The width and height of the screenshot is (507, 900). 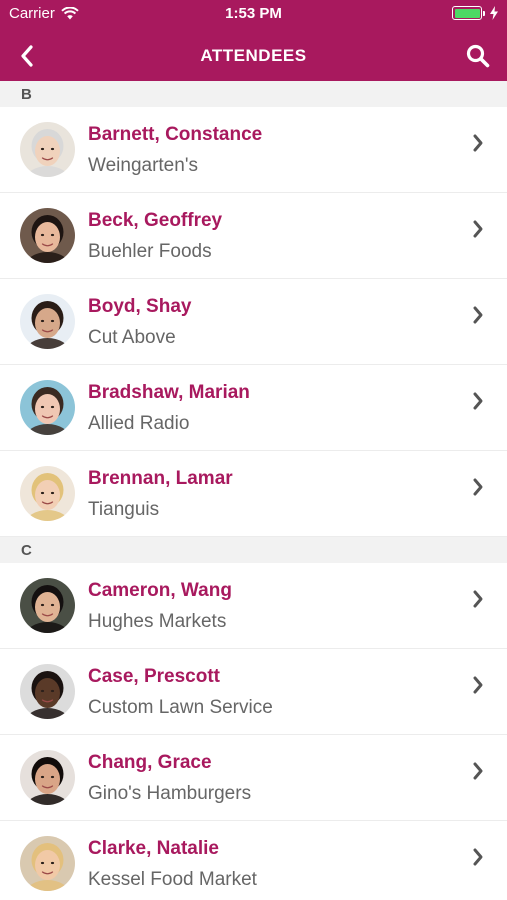 I want to click on search-icon, so click(x=478, y=56).